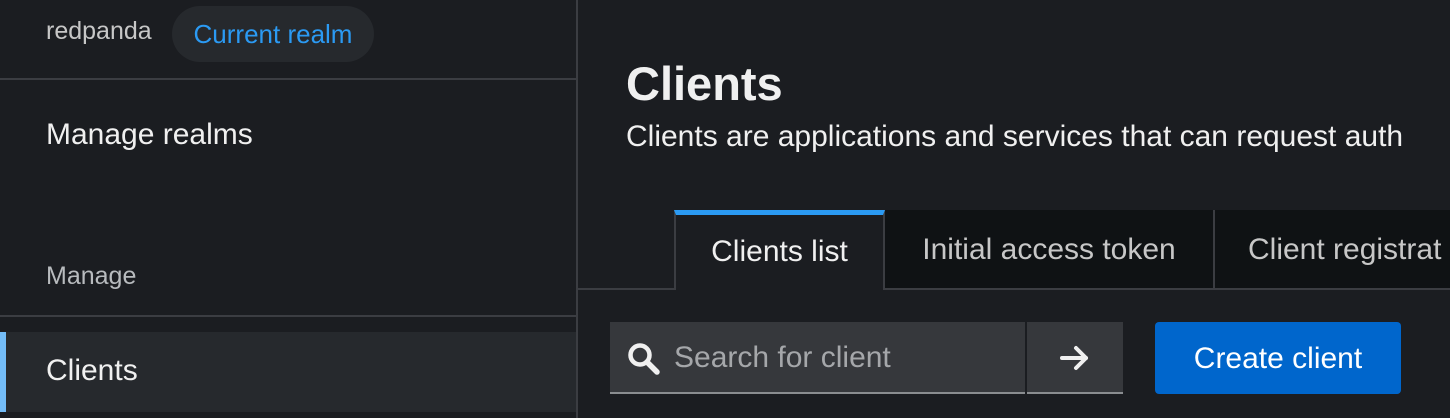 The width and height of the screenshot is (1450, 418). I want to click on search-submit-button, so click(1075, 358).